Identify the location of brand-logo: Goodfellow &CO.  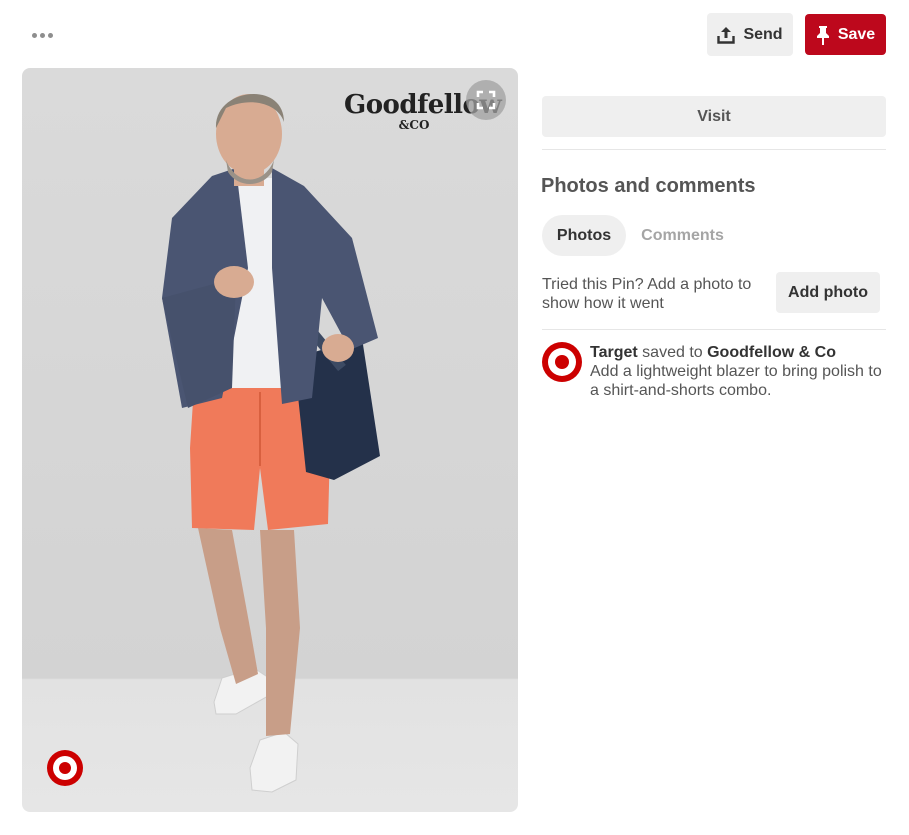
(423, 111).